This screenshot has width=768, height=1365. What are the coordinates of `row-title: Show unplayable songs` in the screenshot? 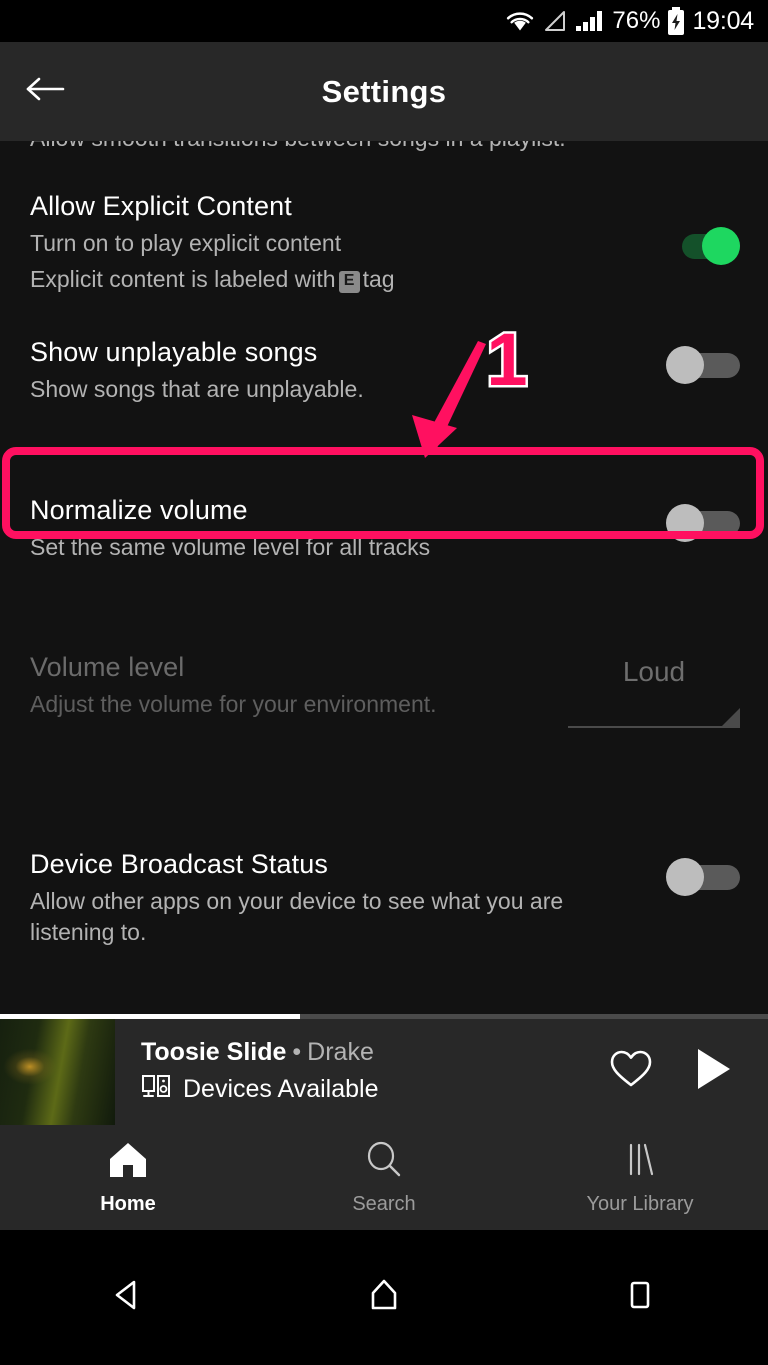 It's located at (174, 352).